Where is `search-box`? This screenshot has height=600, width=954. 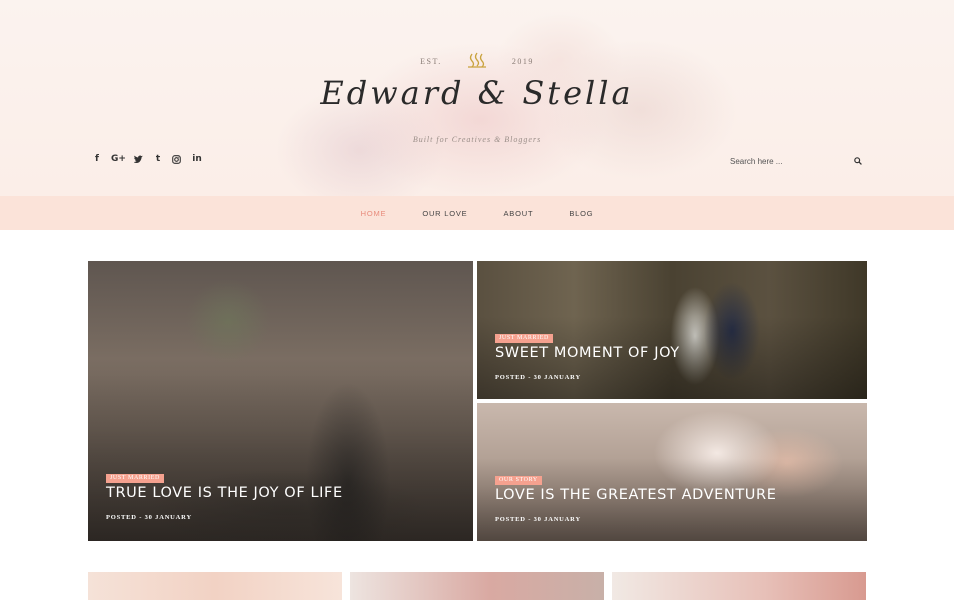
search-box is located at coordinates (796, 161).